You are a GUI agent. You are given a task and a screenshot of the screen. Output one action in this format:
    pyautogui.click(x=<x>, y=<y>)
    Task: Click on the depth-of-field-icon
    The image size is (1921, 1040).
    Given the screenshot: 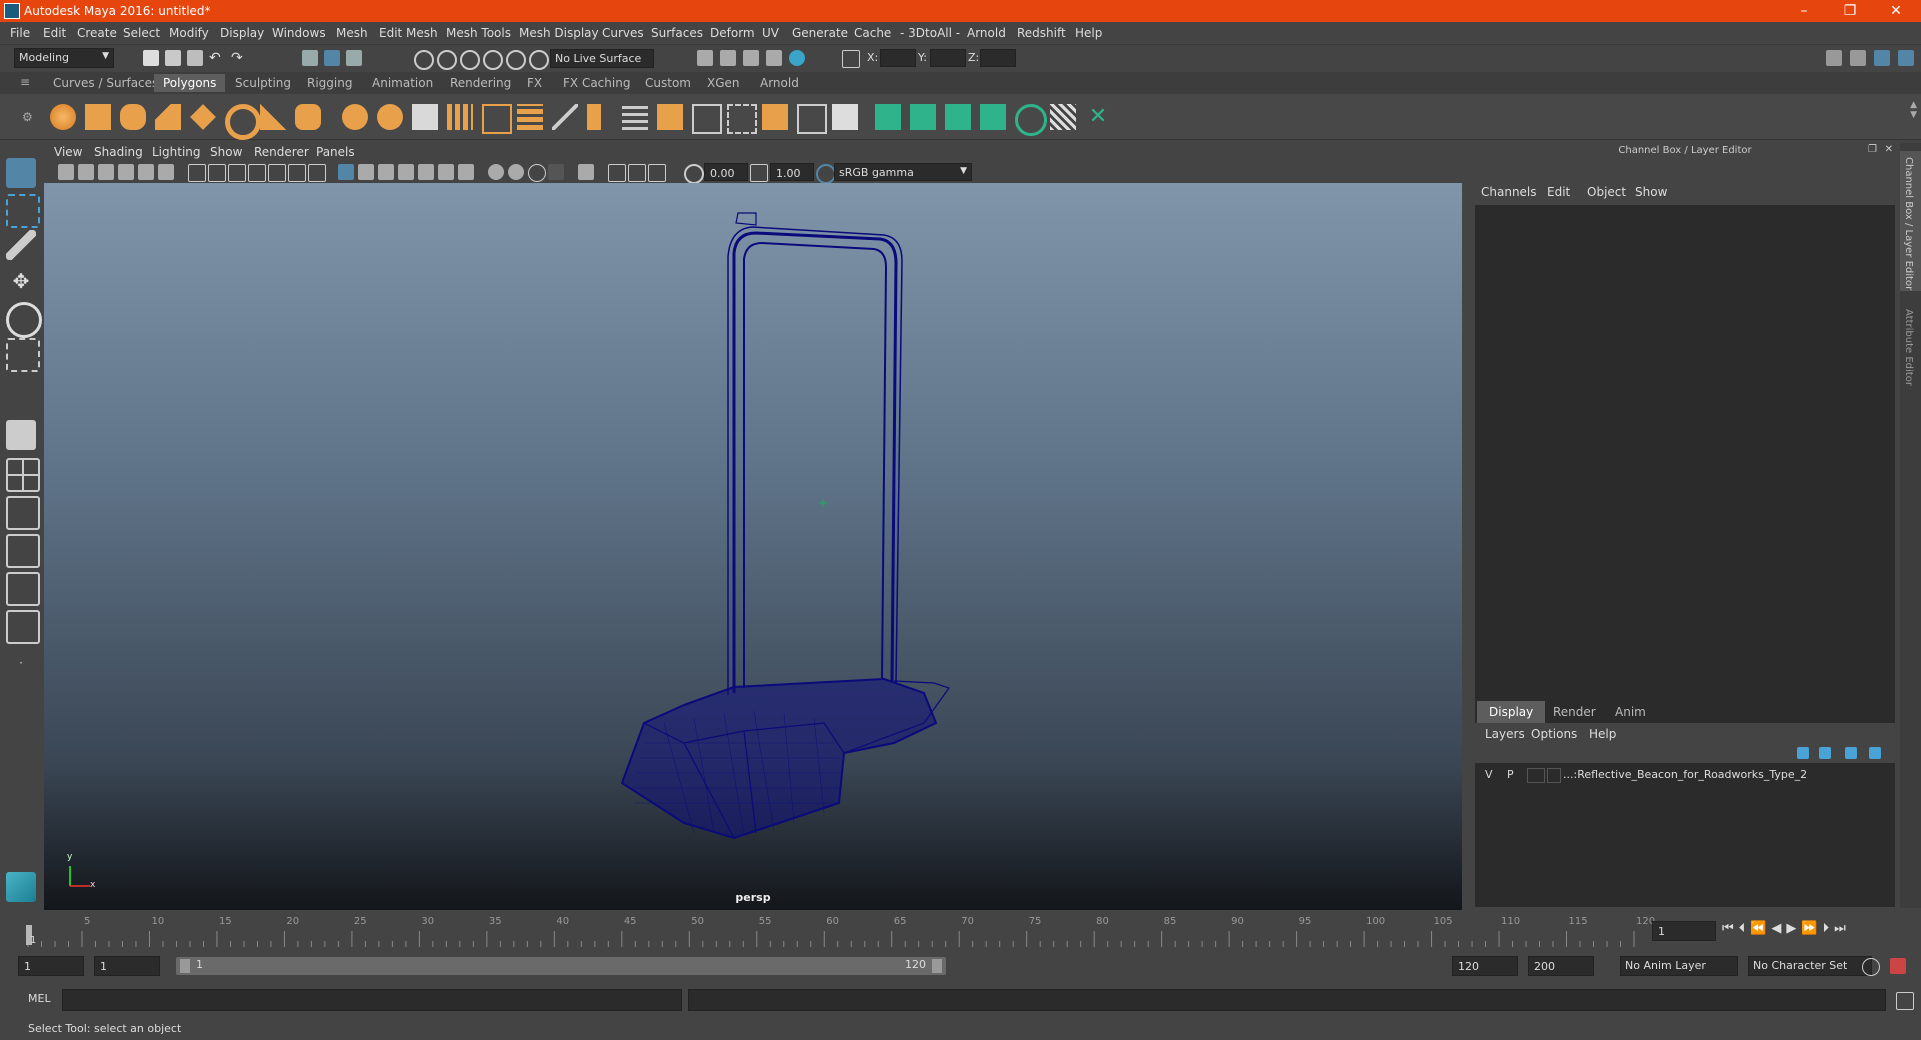 What is the action you would take?
    pyautogui.click(x=537, y=173)
    